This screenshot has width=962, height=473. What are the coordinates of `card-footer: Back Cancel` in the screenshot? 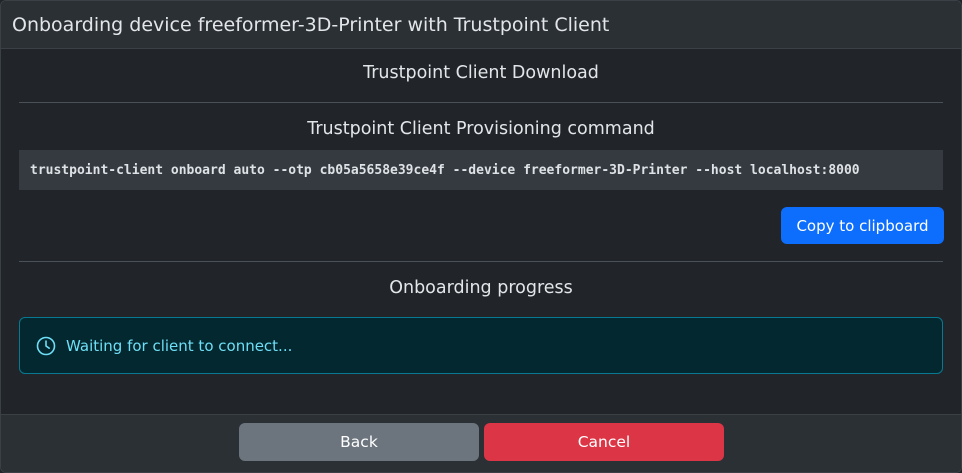 It's located at (481, 443).